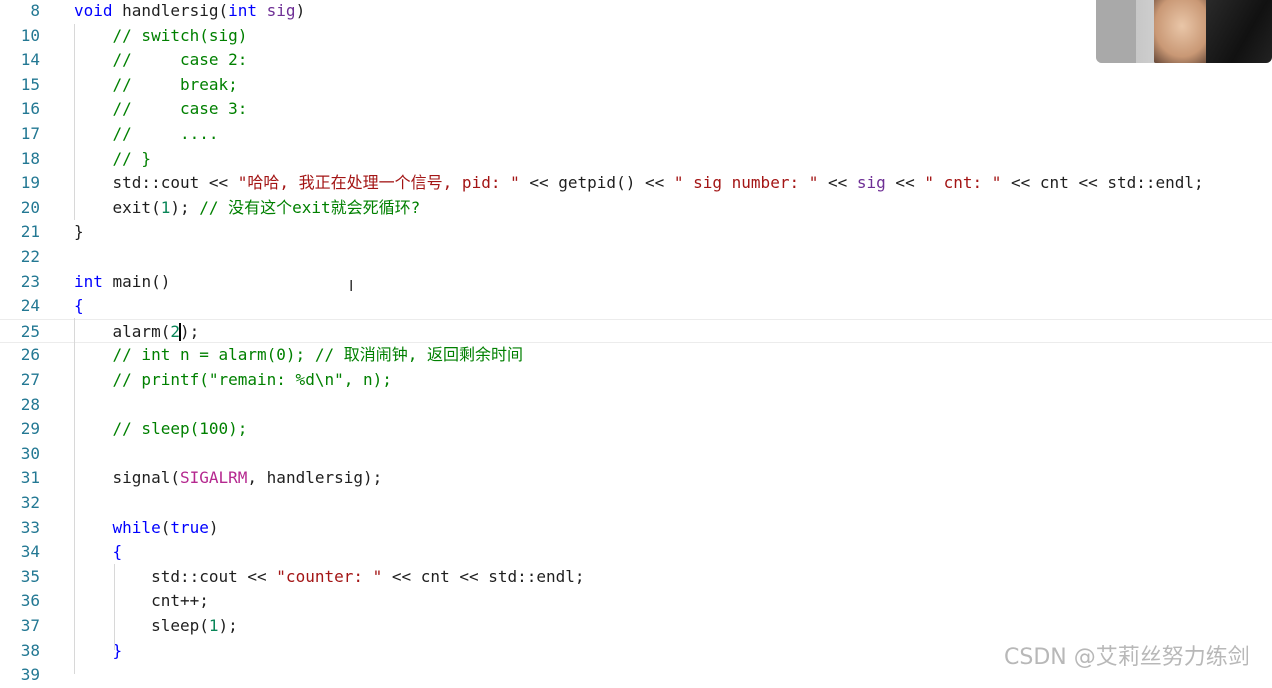 Image resolution: width=1272 pixels, height=688 pixels. I want to click on line-number: 15, so click(30, 84).